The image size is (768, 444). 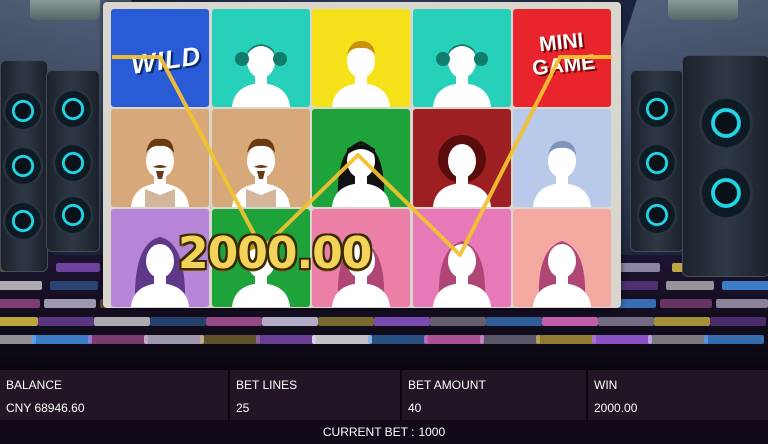 I want to click on bet-lines-panel: BET LINES 25, so click(x=316, y=396).